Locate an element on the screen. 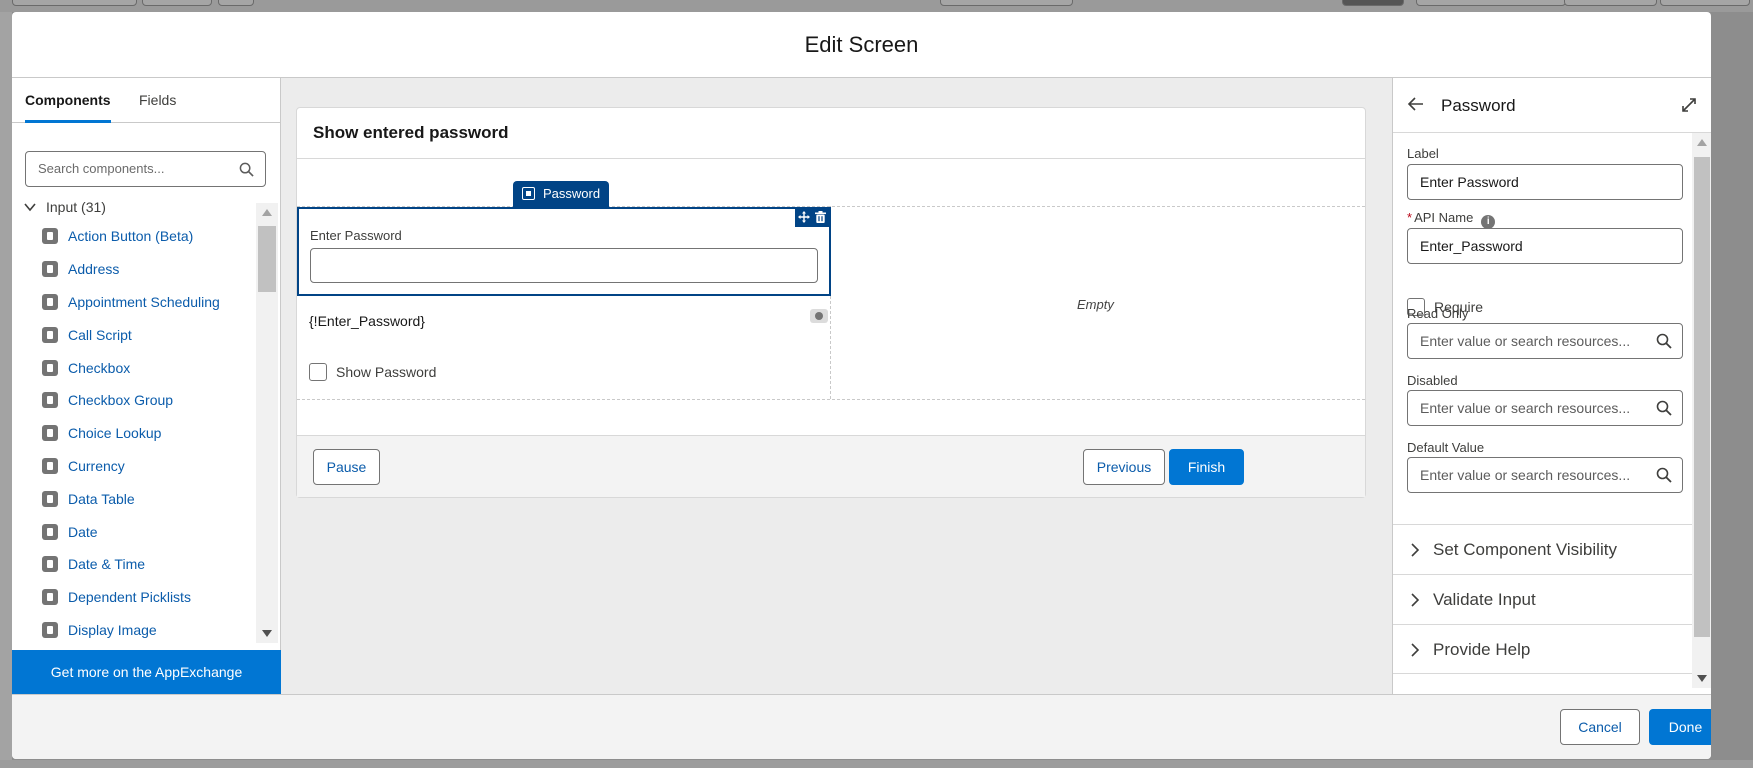 This screenshot has height=768, width=1753. empty-column-label: Empty is located at coordinates (1095, 304).